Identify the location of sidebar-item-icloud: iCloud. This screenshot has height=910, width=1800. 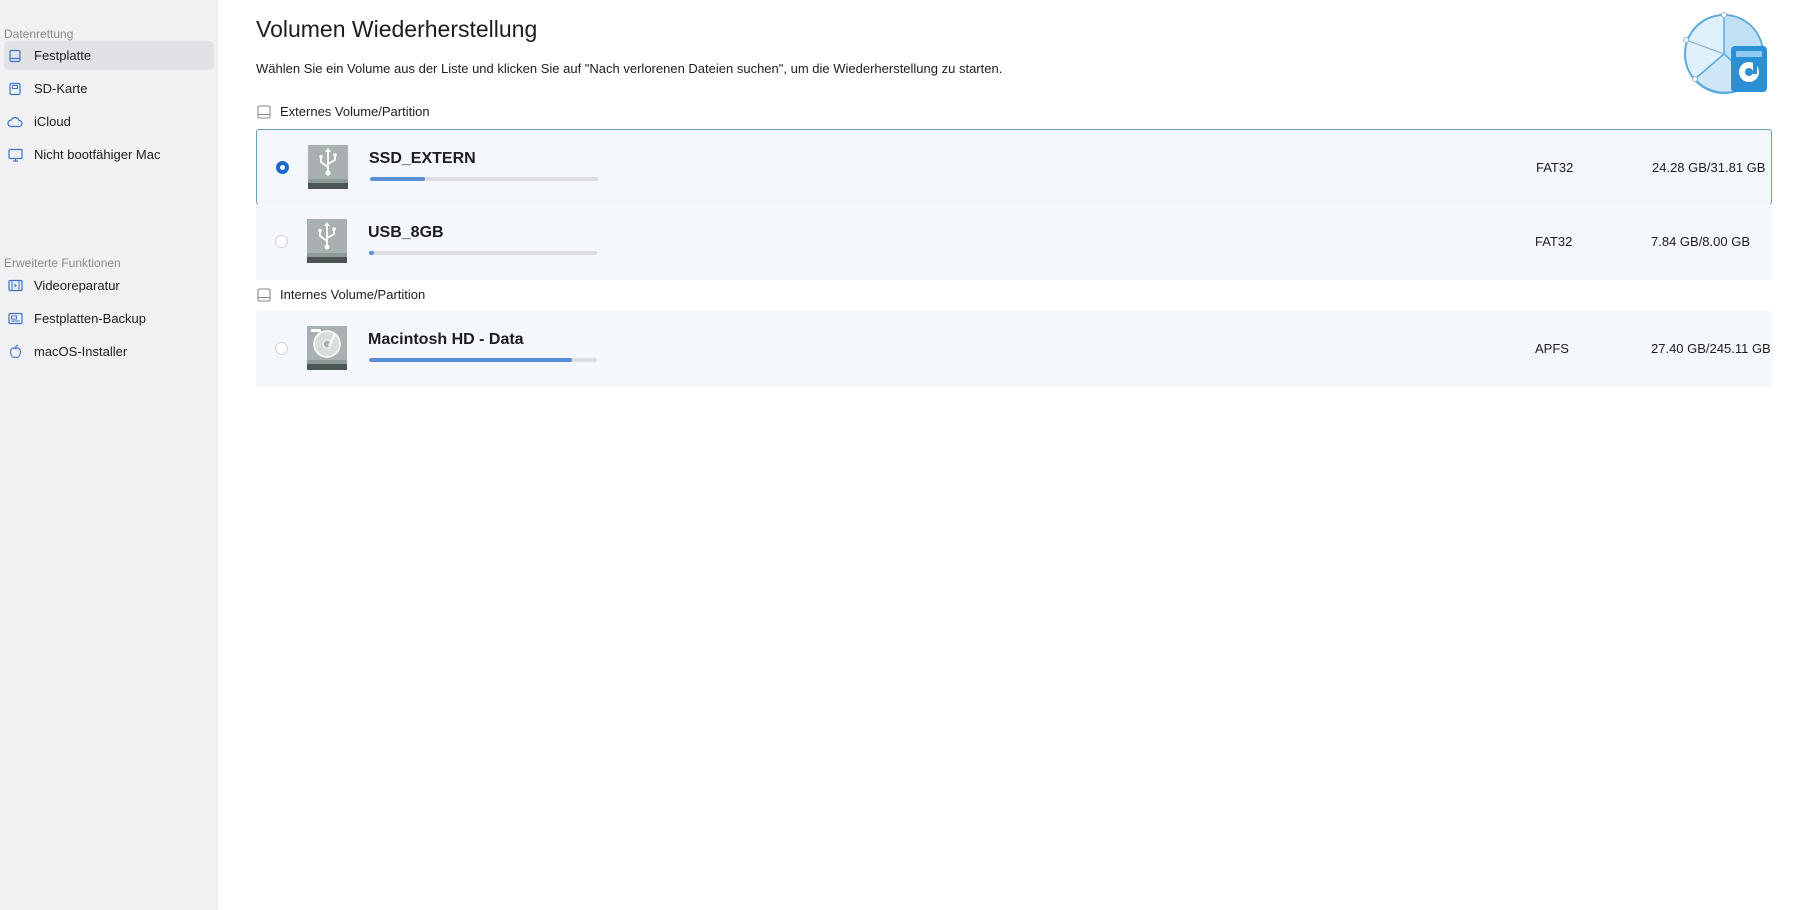
(109, 121).